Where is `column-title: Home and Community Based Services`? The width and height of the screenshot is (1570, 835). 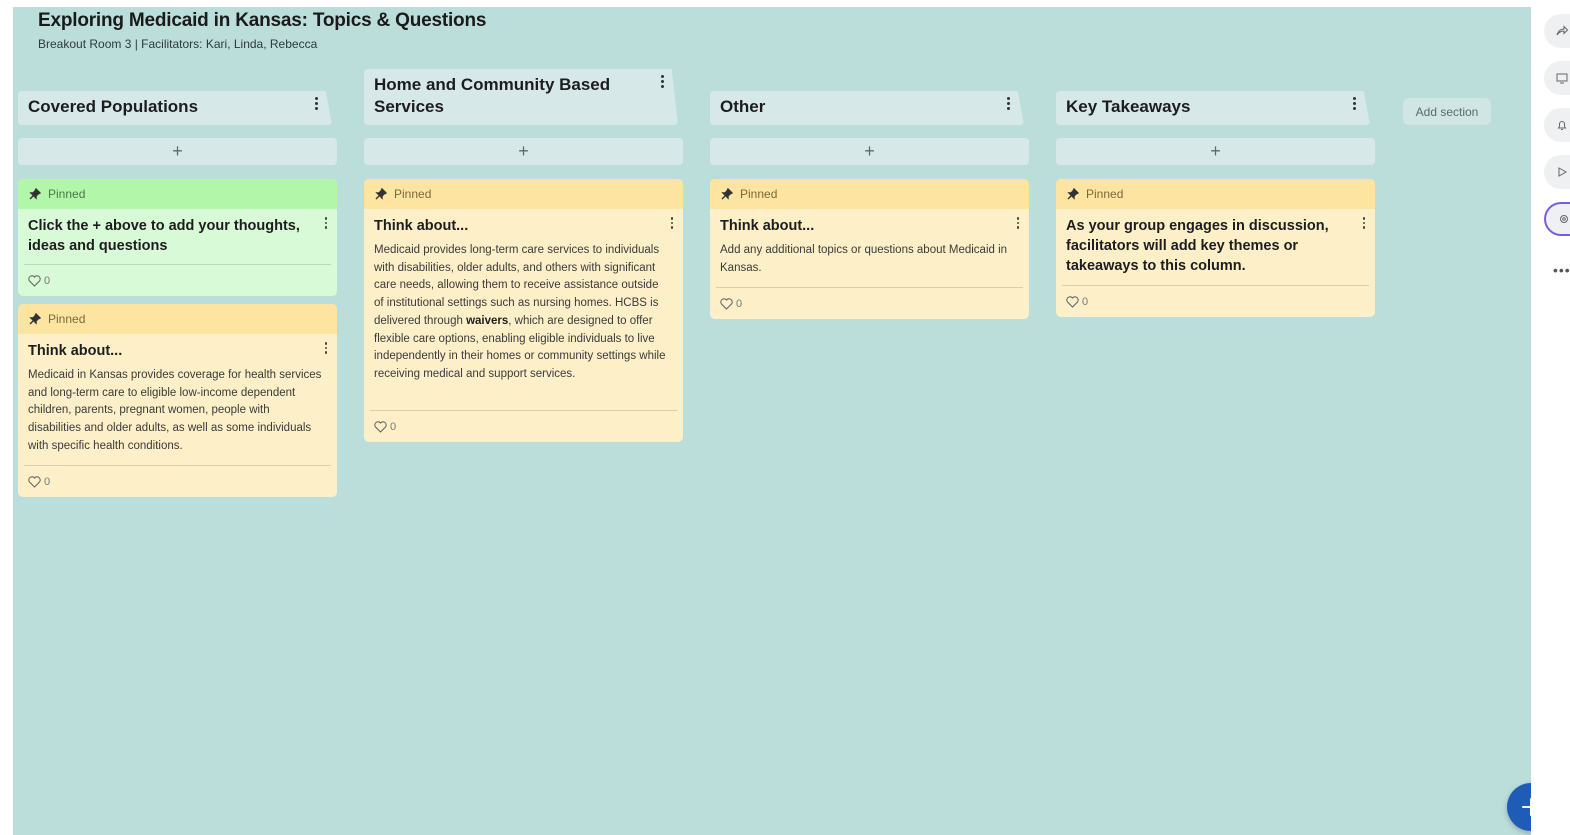 column-title: Home and Community Based Services is located at coordinates (492, 95).